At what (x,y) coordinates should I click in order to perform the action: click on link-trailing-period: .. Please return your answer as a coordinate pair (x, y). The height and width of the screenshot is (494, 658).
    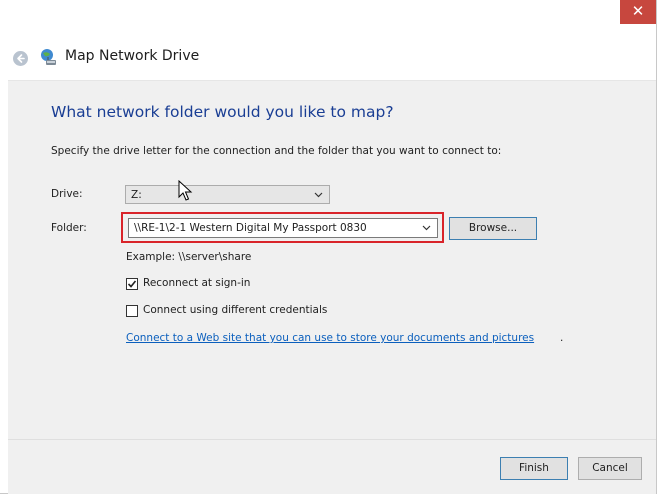
    Looking at the image, I should click on (562, 338).